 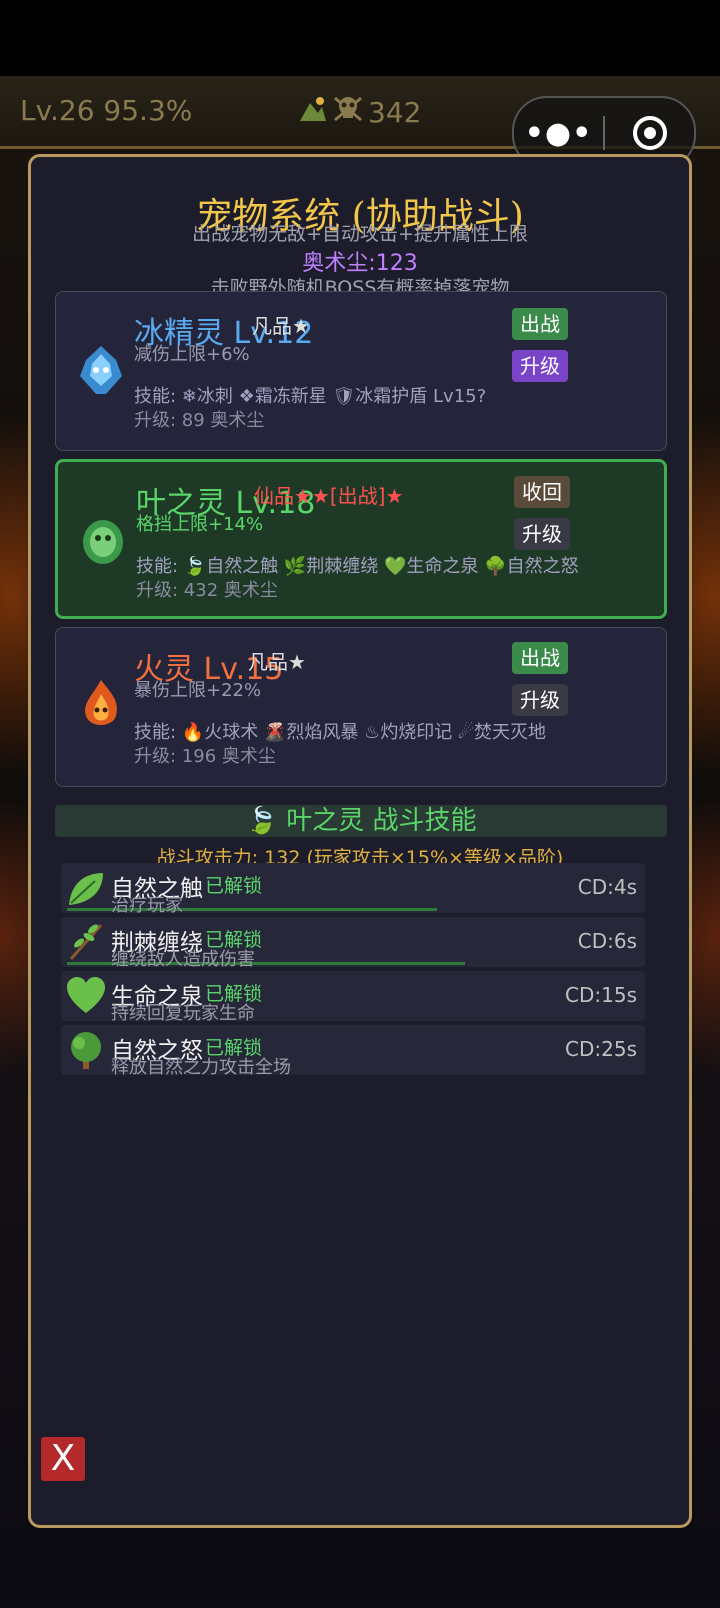 What do you see at coordinates (649, 133) in the screenshot?
I see `target-icon` at bounding box center [649, 133].